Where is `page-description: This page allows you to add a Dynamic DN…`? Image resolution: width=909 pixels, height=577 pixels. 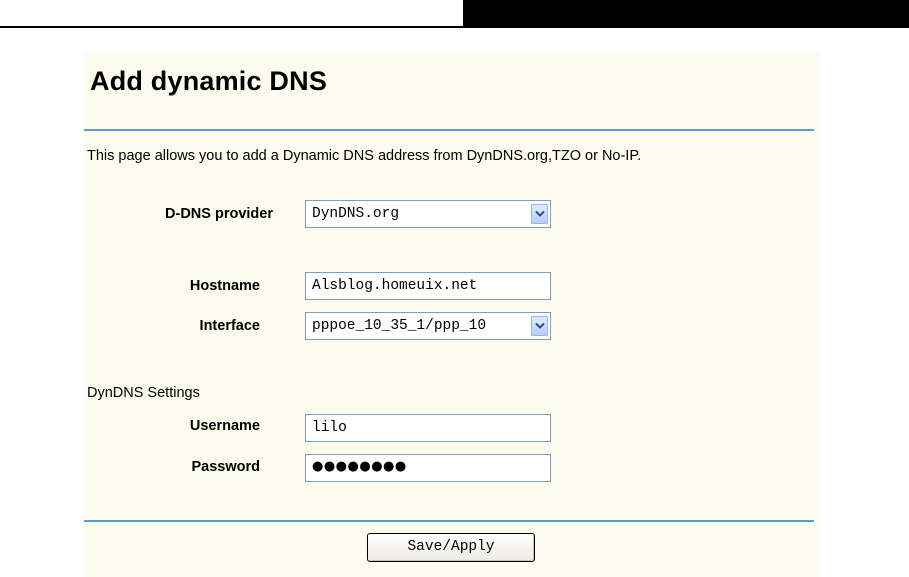 page-description: This page allows you to add a Dynamic DN… is located at coordinates (364, 156).